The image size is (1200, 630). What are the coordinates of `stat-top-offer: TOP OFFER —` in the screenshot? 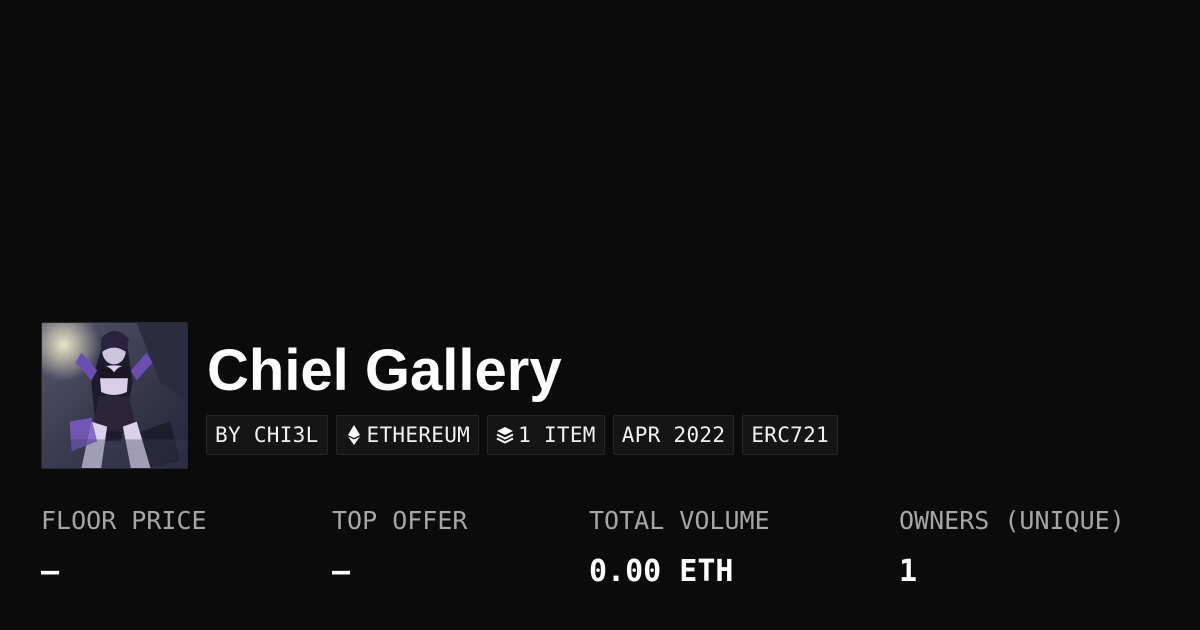 It's located at (399, 547).